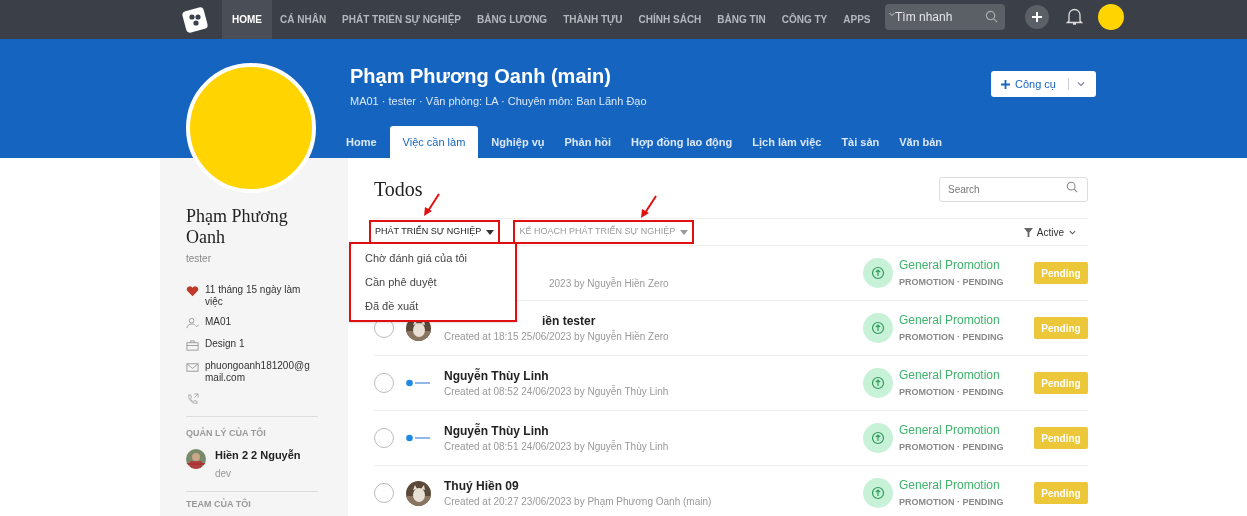  I want to click on section-heading: TEAM CỦA TÔI, so click(219, 504).